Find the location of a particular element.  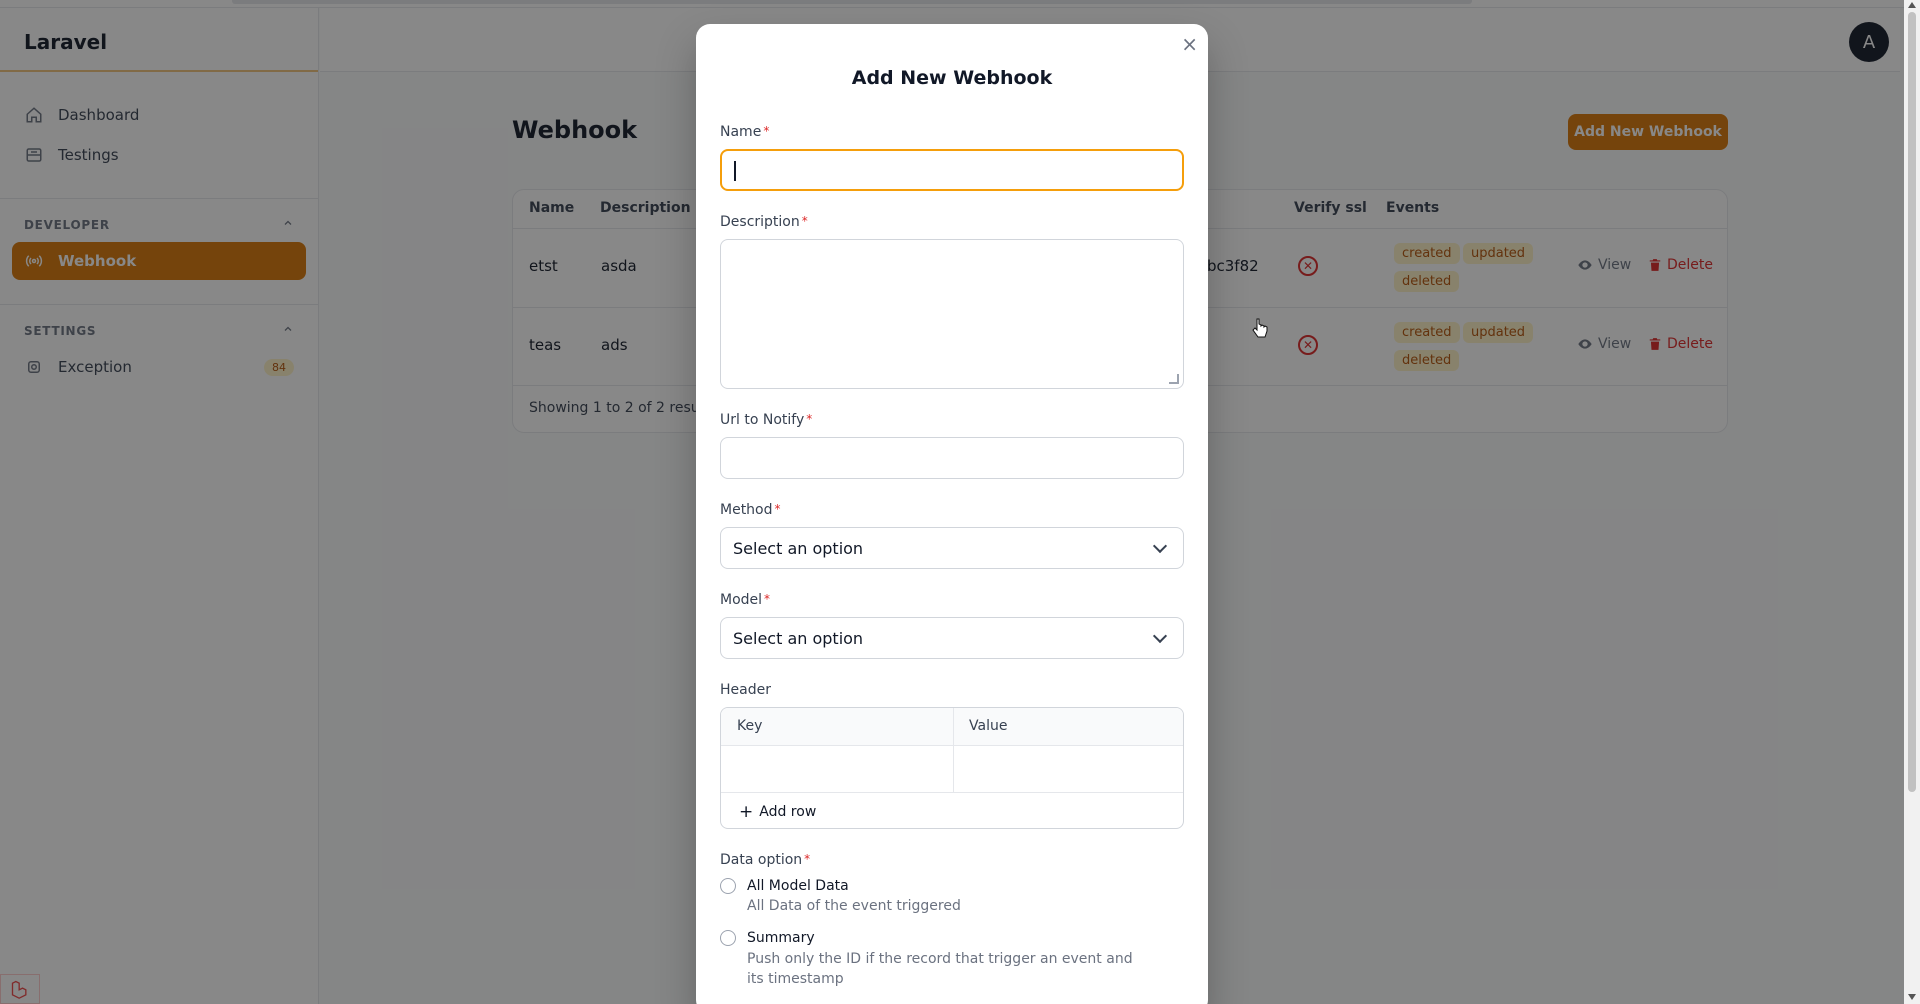

description-label: Description * is located at coordinates (764, 222).